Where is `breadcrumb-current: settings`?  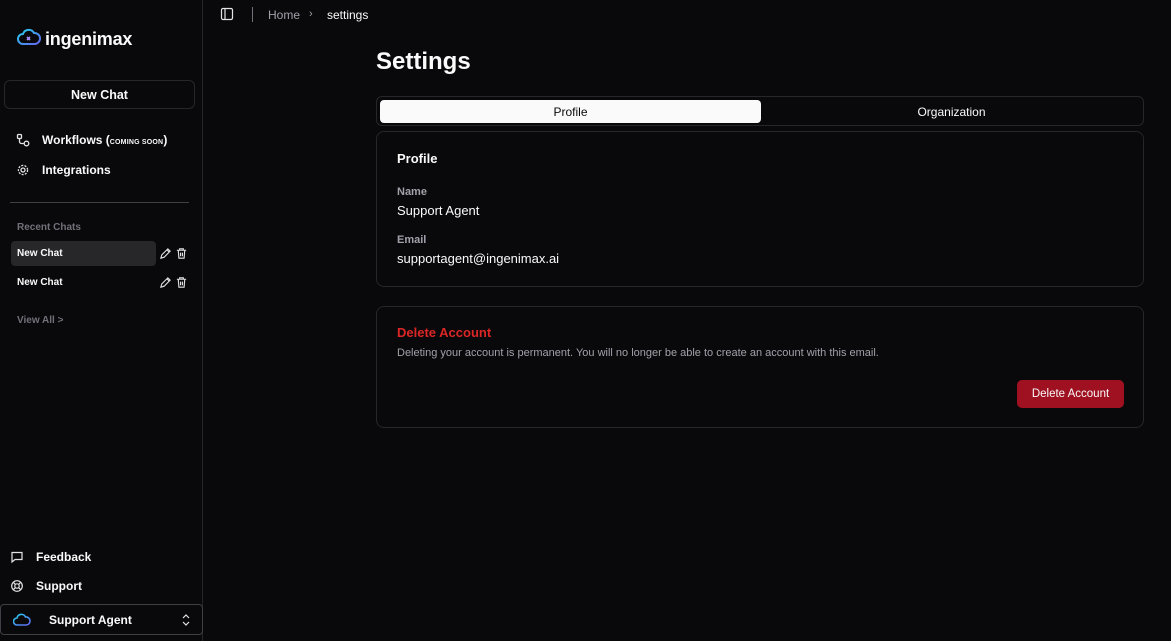 breadcrumb-current: settings is located at coordinates (348, 15).